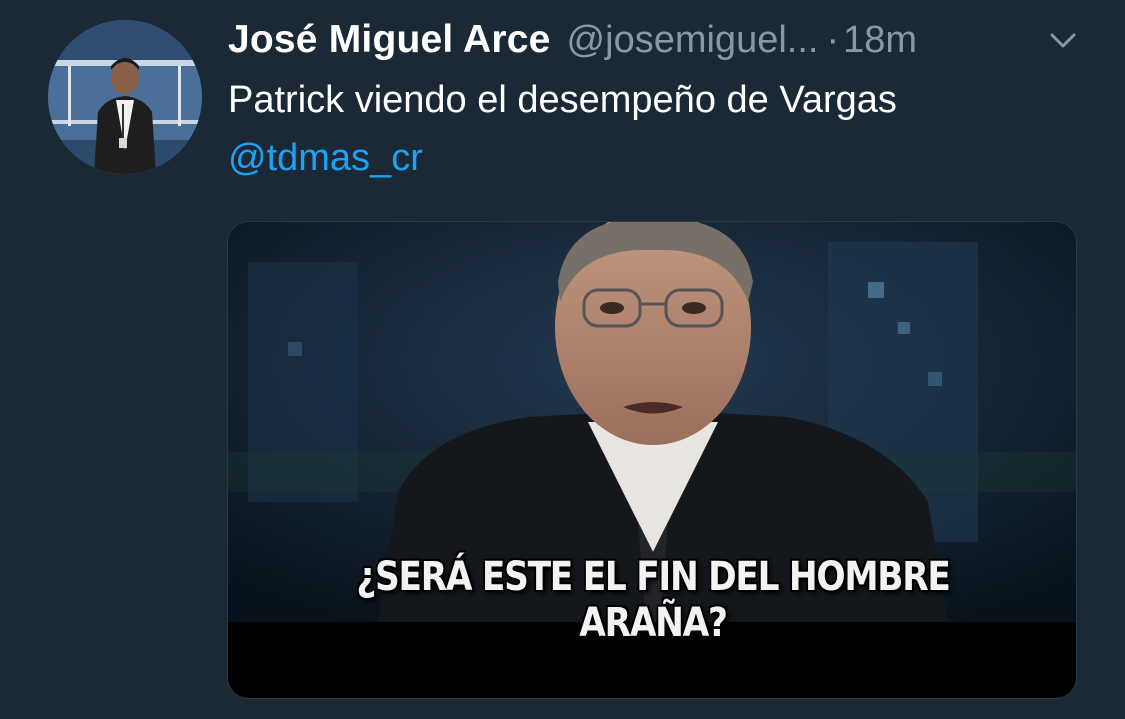 The height and width of the screenshot is (719, 1125). Describe the element at coordinates (389, 40) in the screenshot. I see `display-name: José Miguel Arce` at that location.